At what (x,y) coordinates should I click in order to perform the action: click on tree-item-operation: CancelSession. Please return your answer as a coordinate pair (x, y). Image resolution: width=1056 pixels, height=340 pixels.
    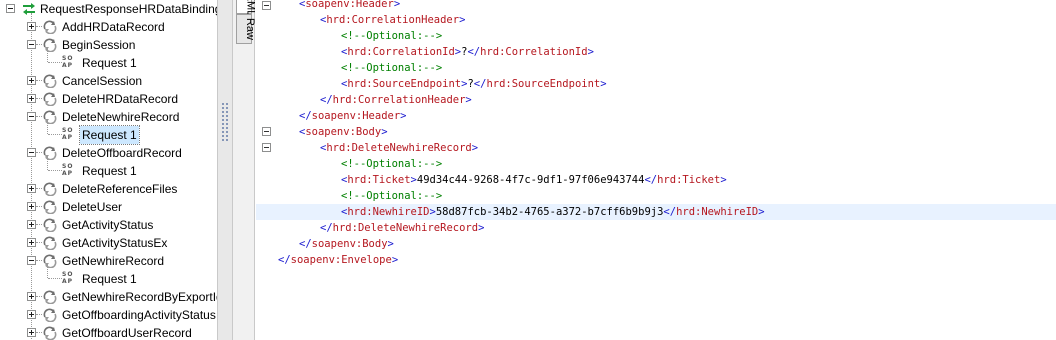
    Looking at the image, I should click on (108, 81).